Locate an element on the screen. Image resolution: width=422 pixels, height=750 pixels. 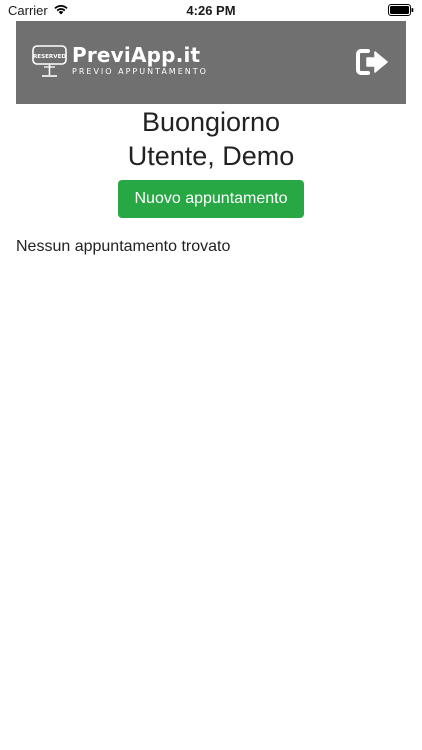
reserved-sign-icon: RESERVED is located at coordinates (50, 64).